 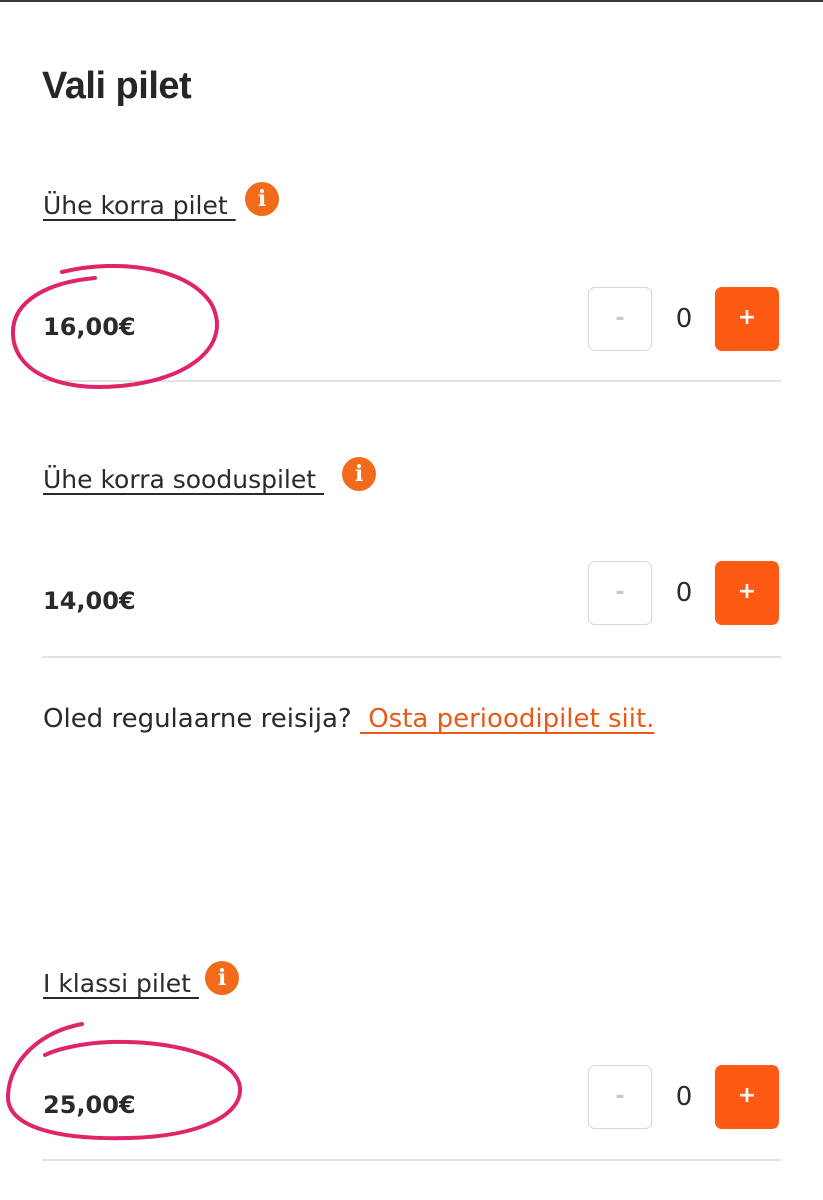 I want to click on page-title: Vali pilet, so click(x=117, y=86).